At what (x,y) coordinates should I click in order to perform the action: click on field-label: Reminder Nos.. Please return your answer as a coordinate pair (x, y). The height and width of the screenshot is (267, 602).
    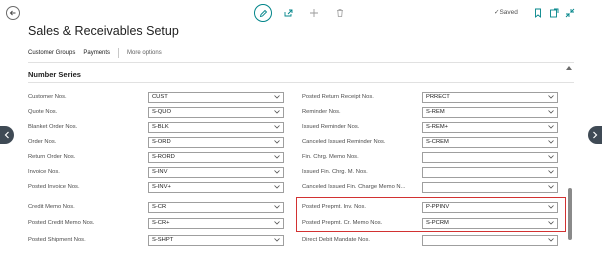
    Looking at the image, I should click on (323, 112).